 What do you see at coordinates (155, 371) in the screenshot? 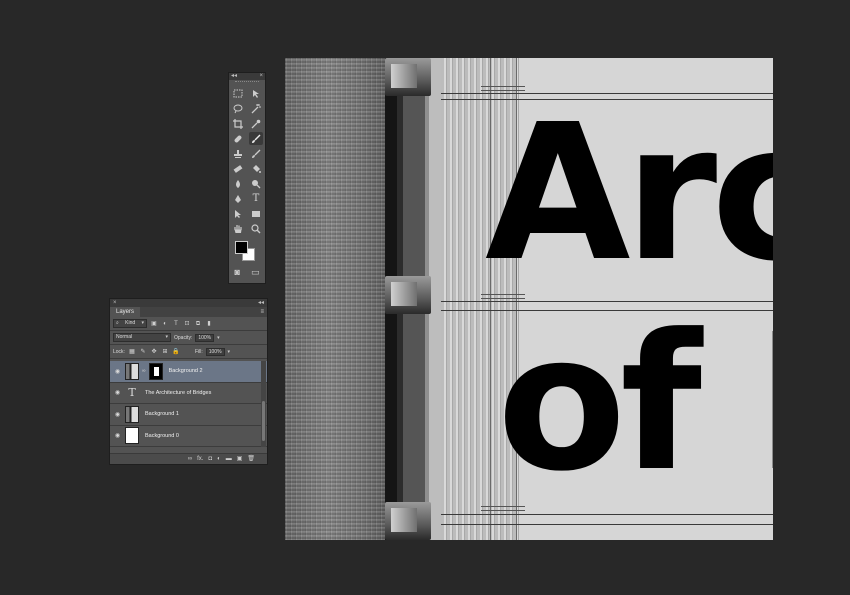
I see `layer-mask-thumbnail` at bounding box center [155, 371].